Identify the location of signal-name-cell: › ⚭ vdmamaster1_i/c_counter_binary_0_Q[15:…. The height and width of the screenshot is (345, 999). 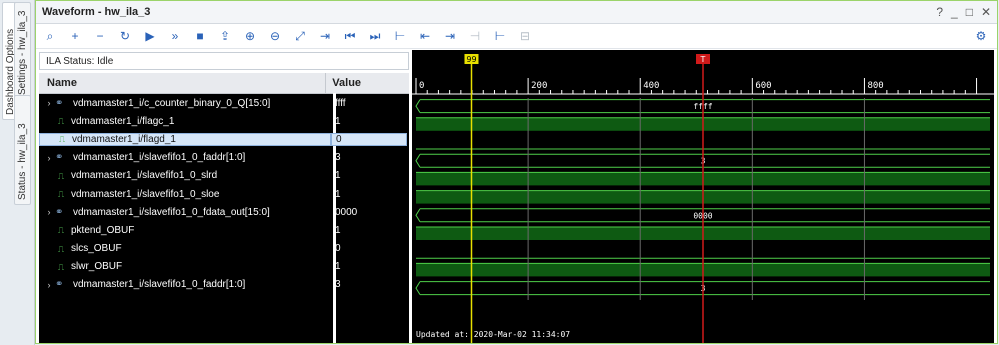
(185, 103).